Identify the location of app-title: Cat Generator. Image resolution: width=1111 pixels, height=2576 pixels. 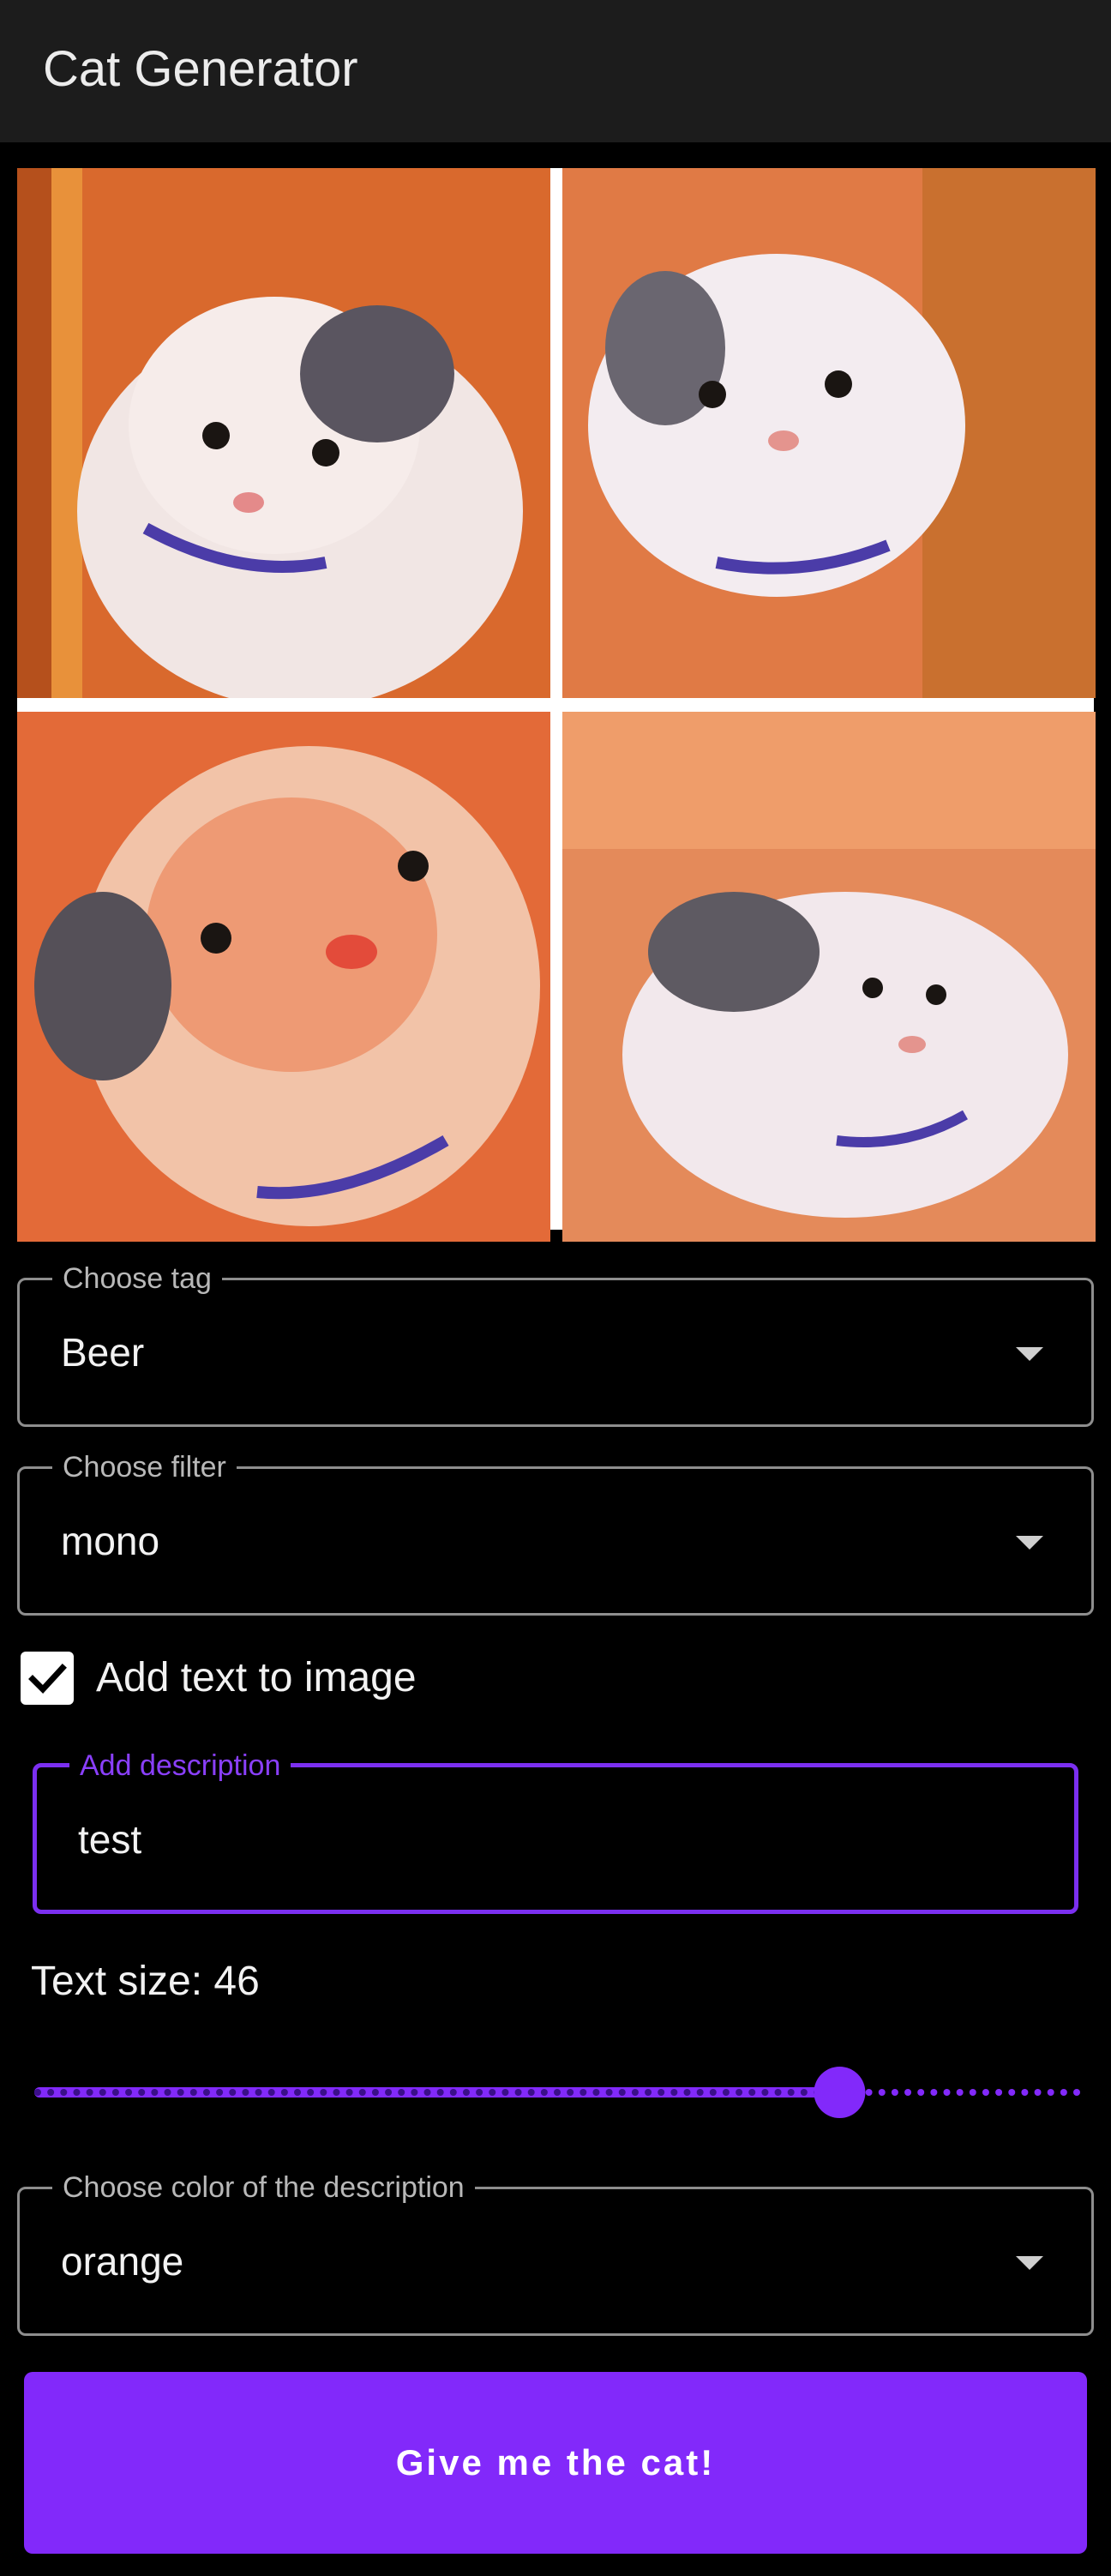
(201, 69).